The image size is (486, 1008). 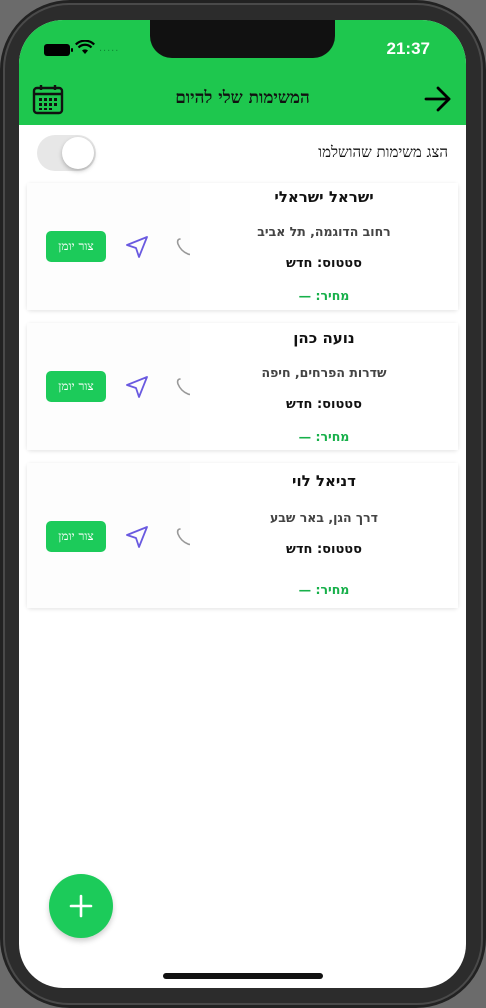 I want to click on home-indicator, so click(x=243, y=976).